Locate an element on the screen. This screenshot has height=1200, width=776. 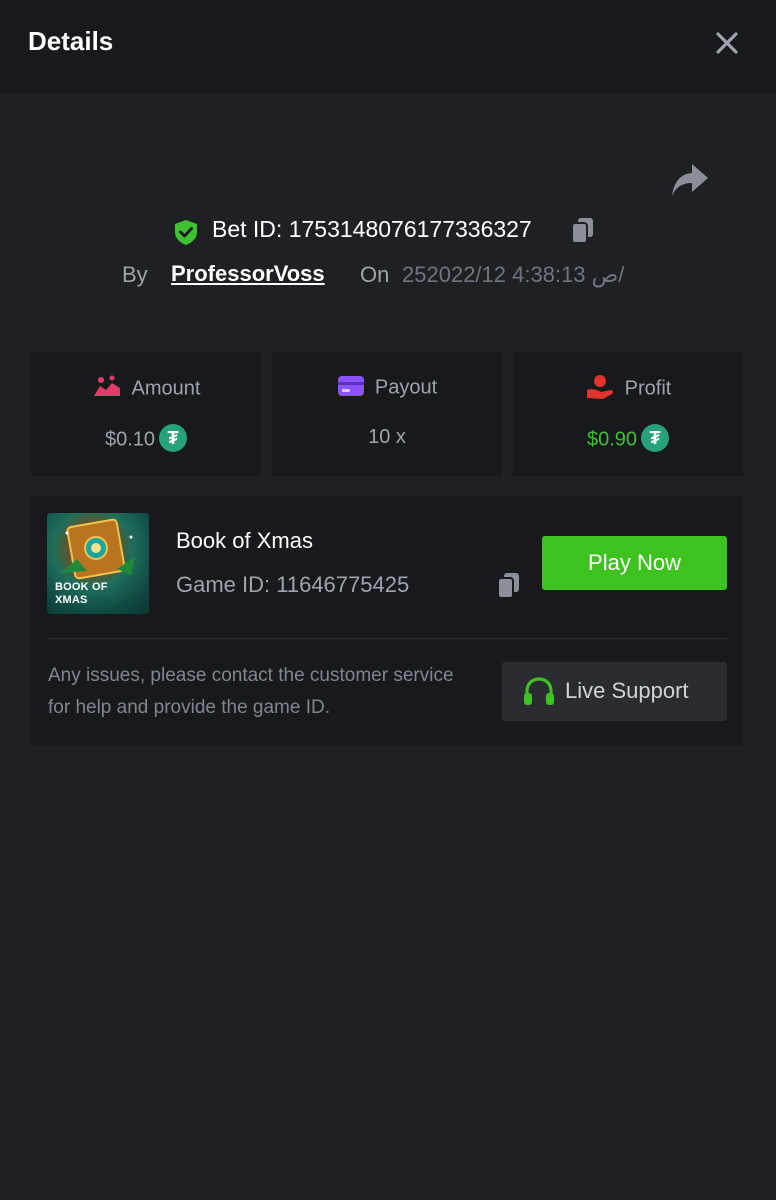
close-icon is located at coordinates (727, 43).